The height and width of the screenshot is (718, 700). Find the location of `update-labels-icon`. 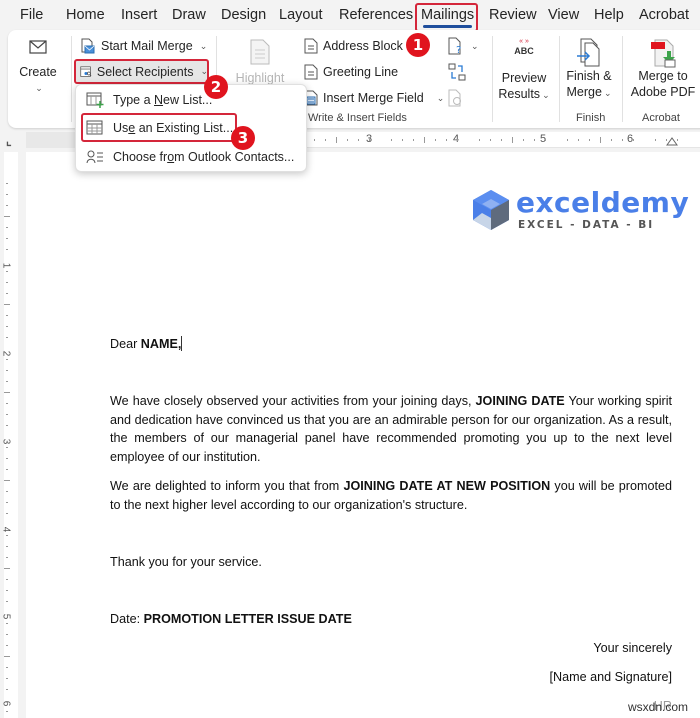

update-labels-icon is located at coordinates (454, 98).